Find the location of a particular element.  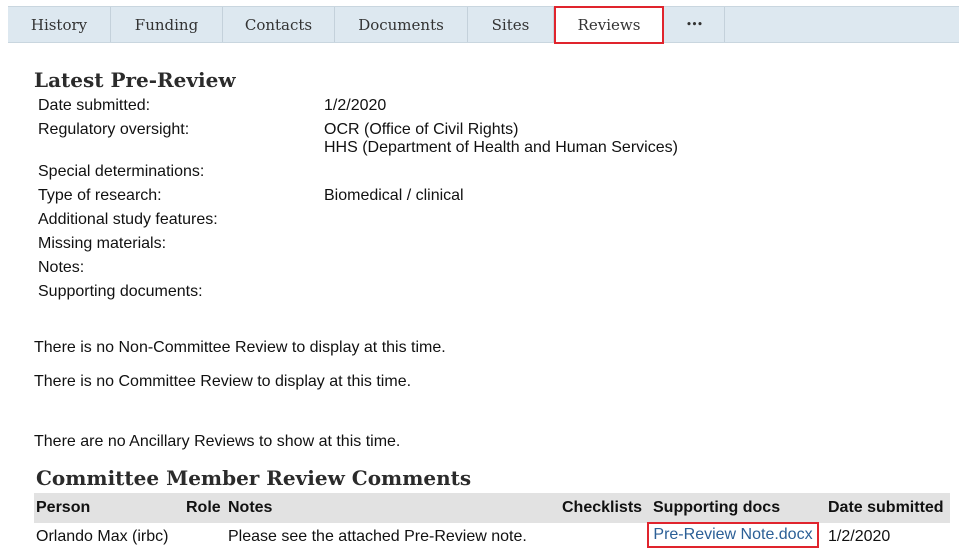

tab-label: History is located at coordinates (59, 24).